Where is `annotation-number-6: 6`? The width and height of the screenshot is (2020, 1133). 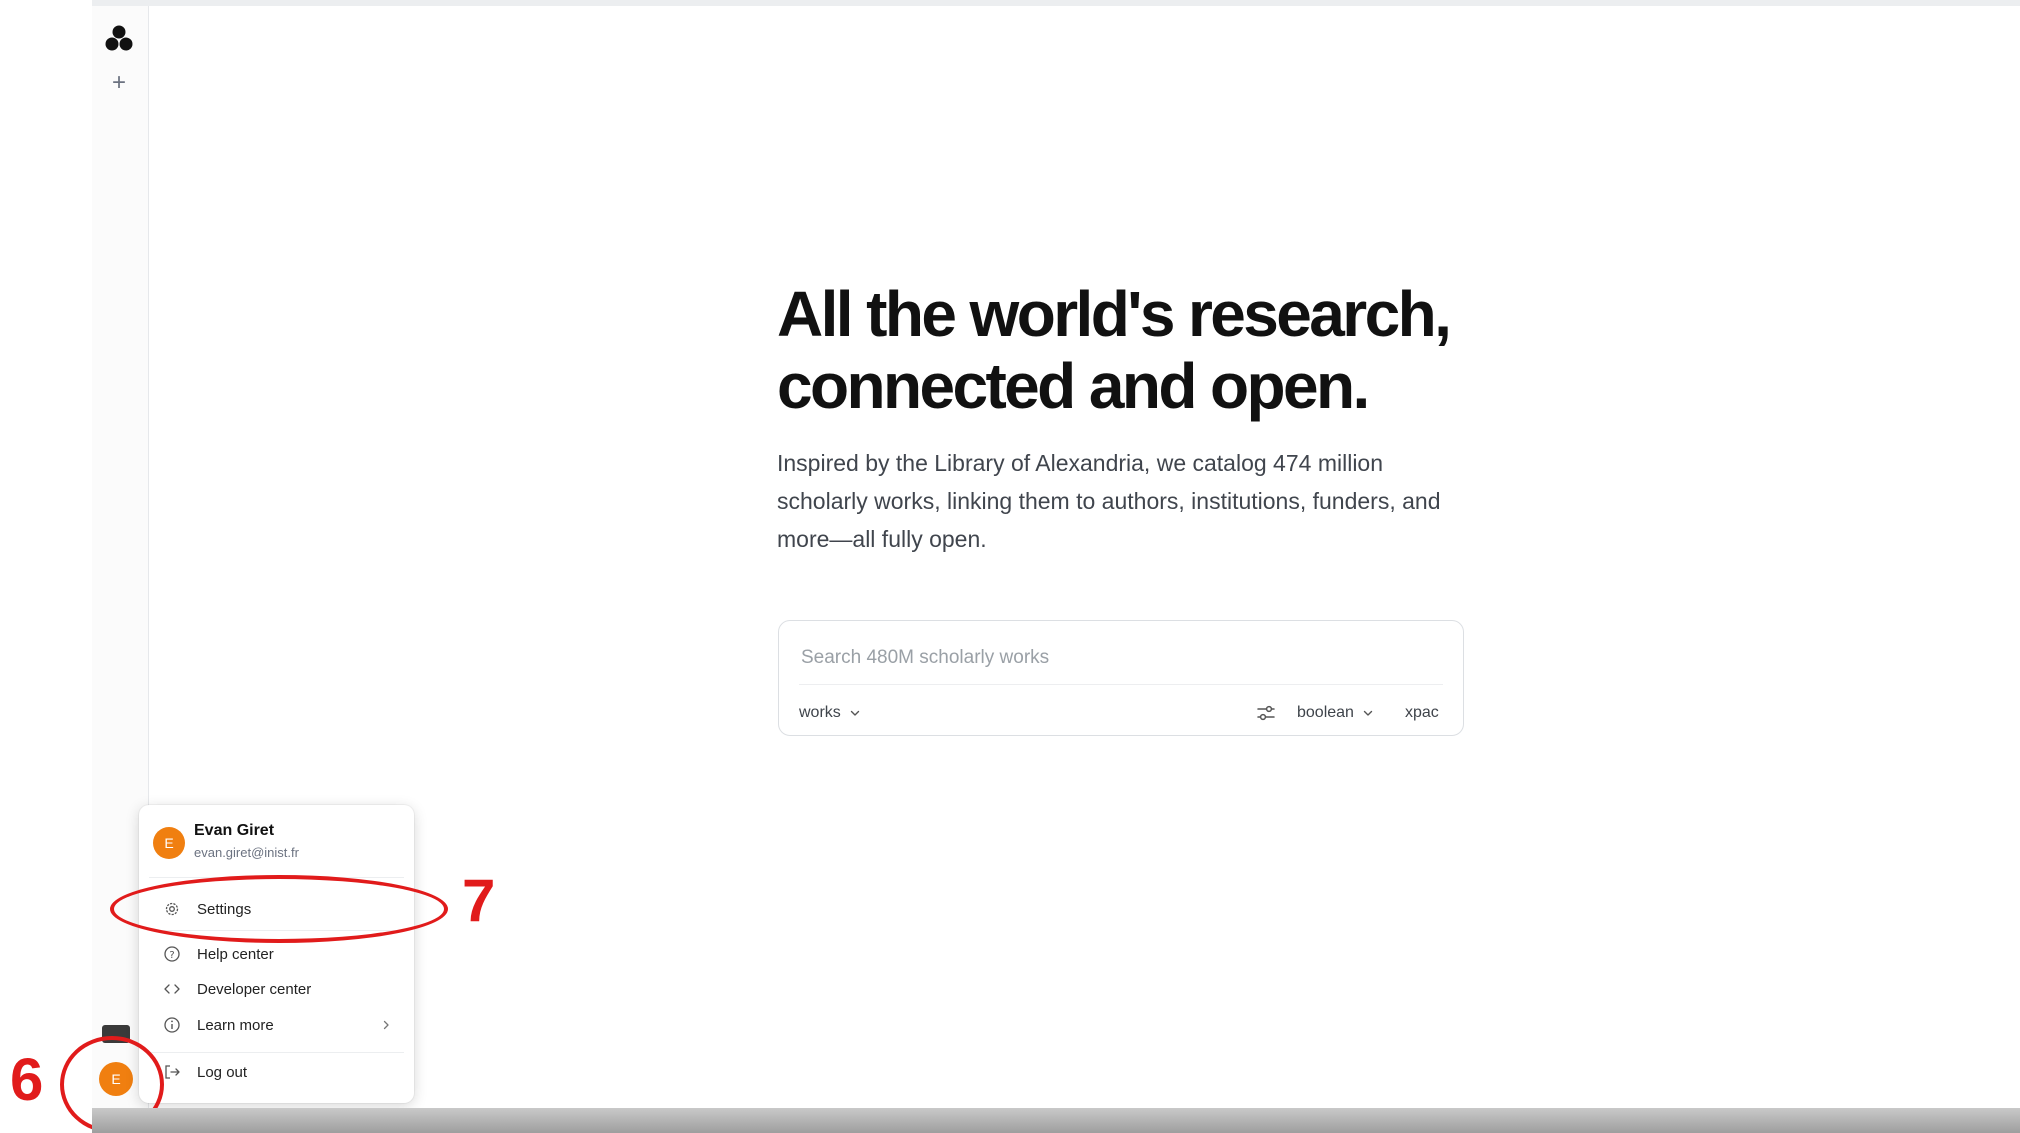
annotation-number-6: 6 is located at coordinates (27, 1079).